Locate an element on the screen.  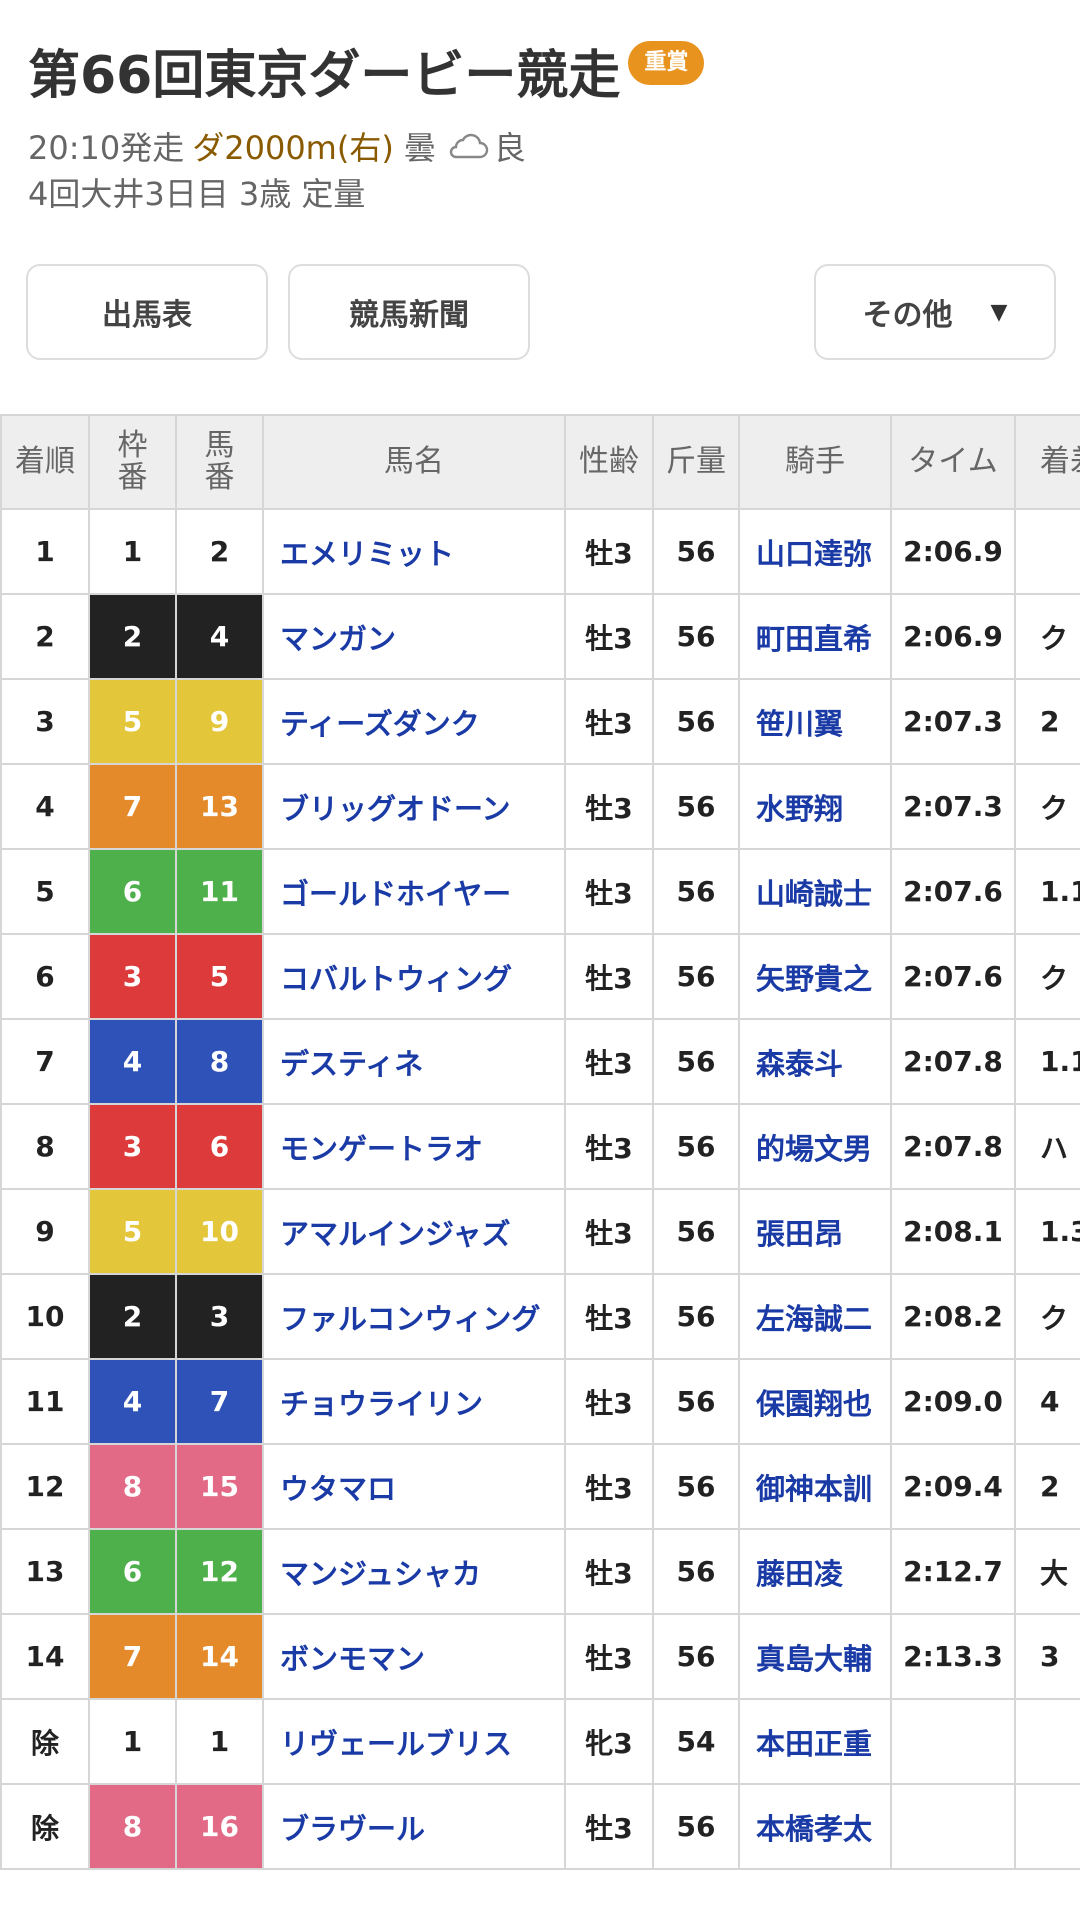
jockey-link: 町田直希 is located at coordinates (815, 636).